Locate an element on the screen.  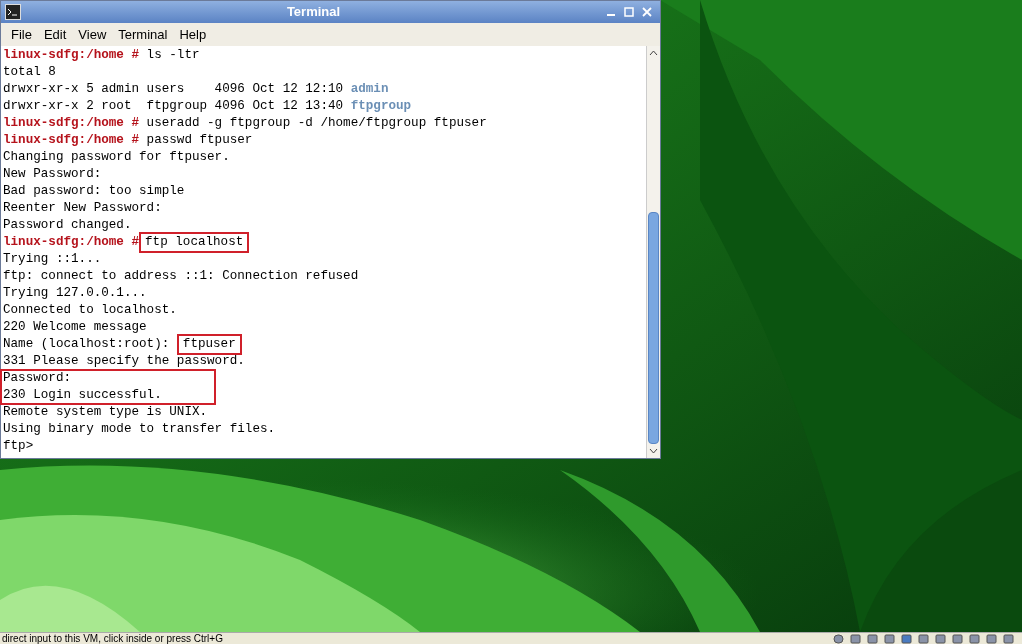
terminal-text: Password changed. is located at coordinates (67, 225).